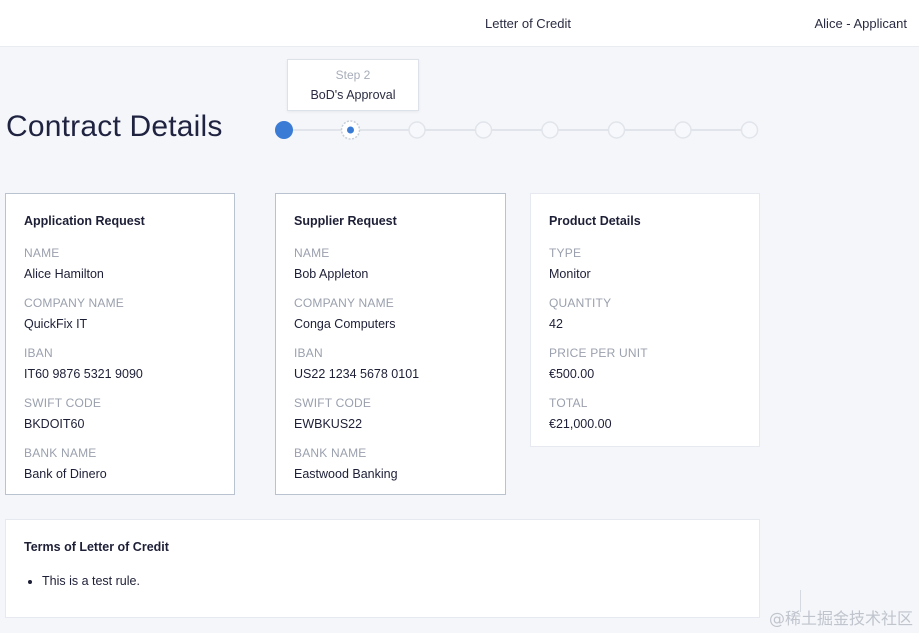 The image size is (919, 633). What do you see at coordinates (84, 221) in the screenshot?
I see `card-title: Application Request` at bounding box center [84, 221].